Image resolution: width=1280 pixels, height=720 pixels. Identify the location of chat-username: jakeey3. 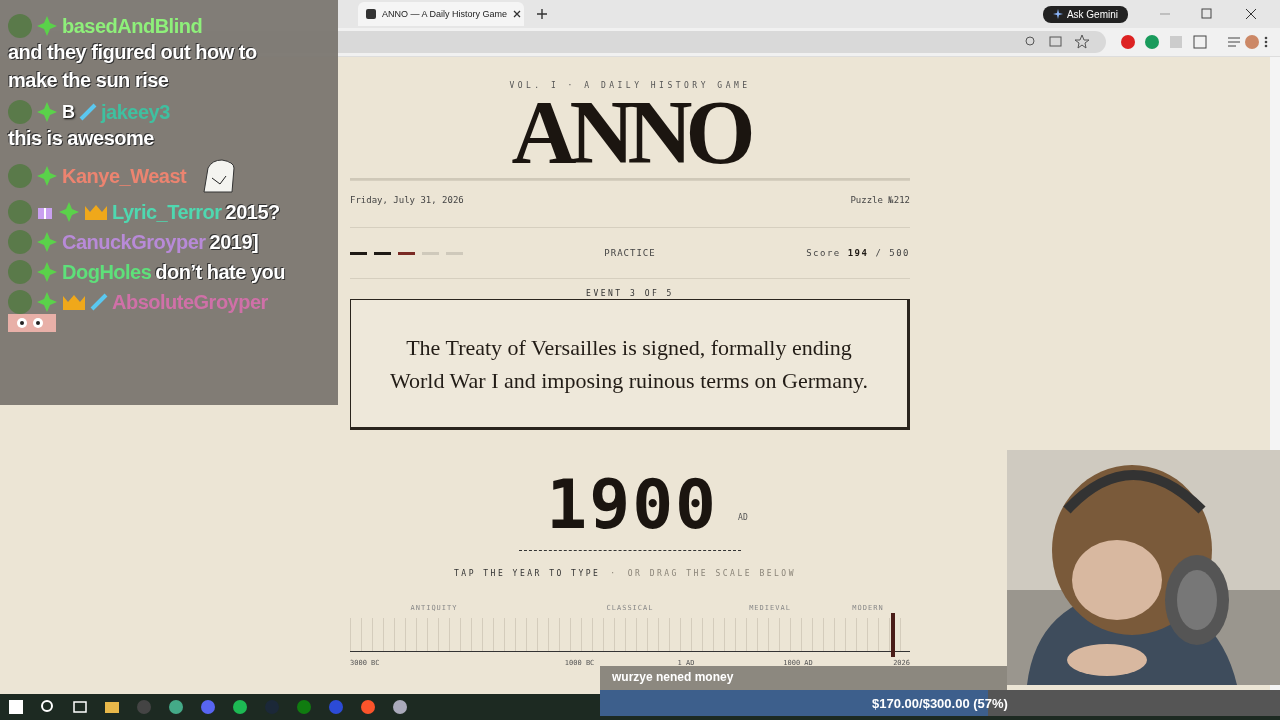
(135, 112).